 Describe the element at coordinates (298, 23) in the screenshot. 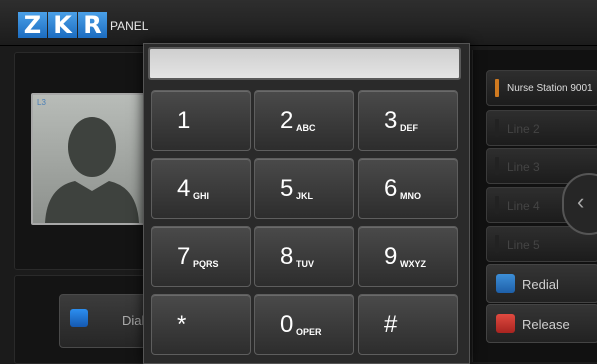

I see `top-bar: Z K R PANEL` at that location.